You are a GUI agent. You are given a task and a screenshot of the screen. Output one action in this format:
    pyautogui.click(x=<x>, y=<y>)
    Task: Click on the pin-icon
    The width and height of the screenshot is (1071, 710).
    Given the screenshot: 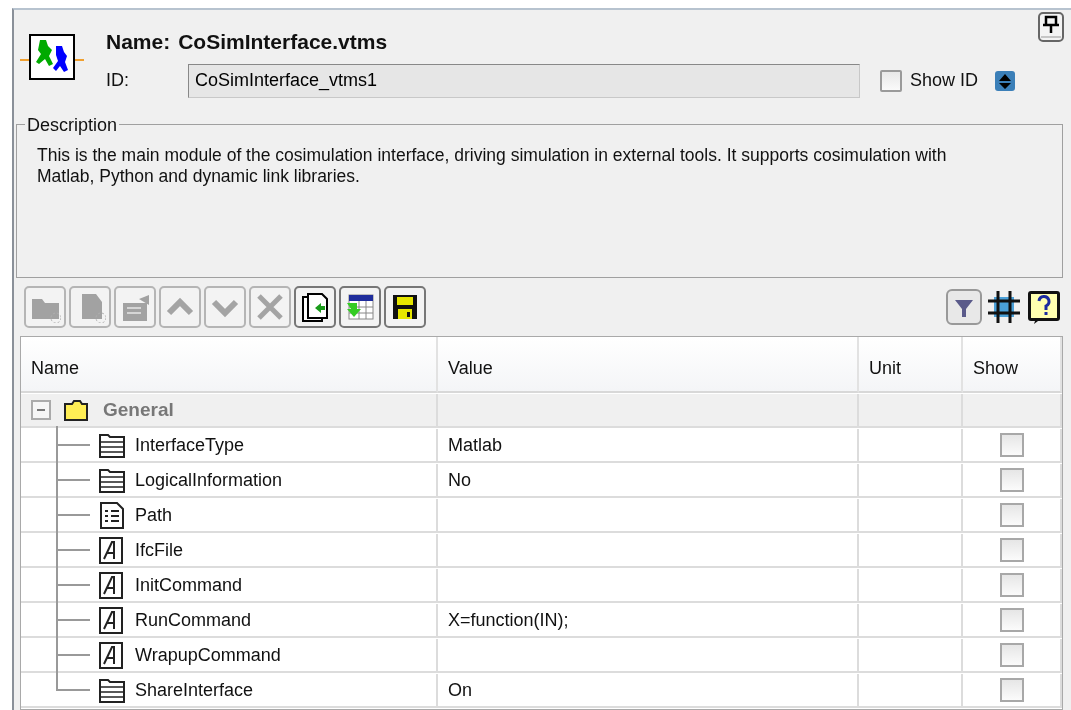 What is the action you would take?
    pyautogui.click(x=1051, y=27)
    